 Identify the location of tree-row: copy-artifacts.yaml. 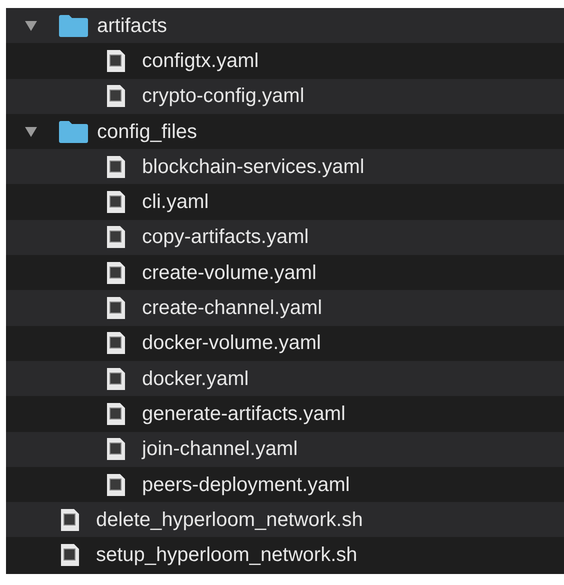
(285, 238).